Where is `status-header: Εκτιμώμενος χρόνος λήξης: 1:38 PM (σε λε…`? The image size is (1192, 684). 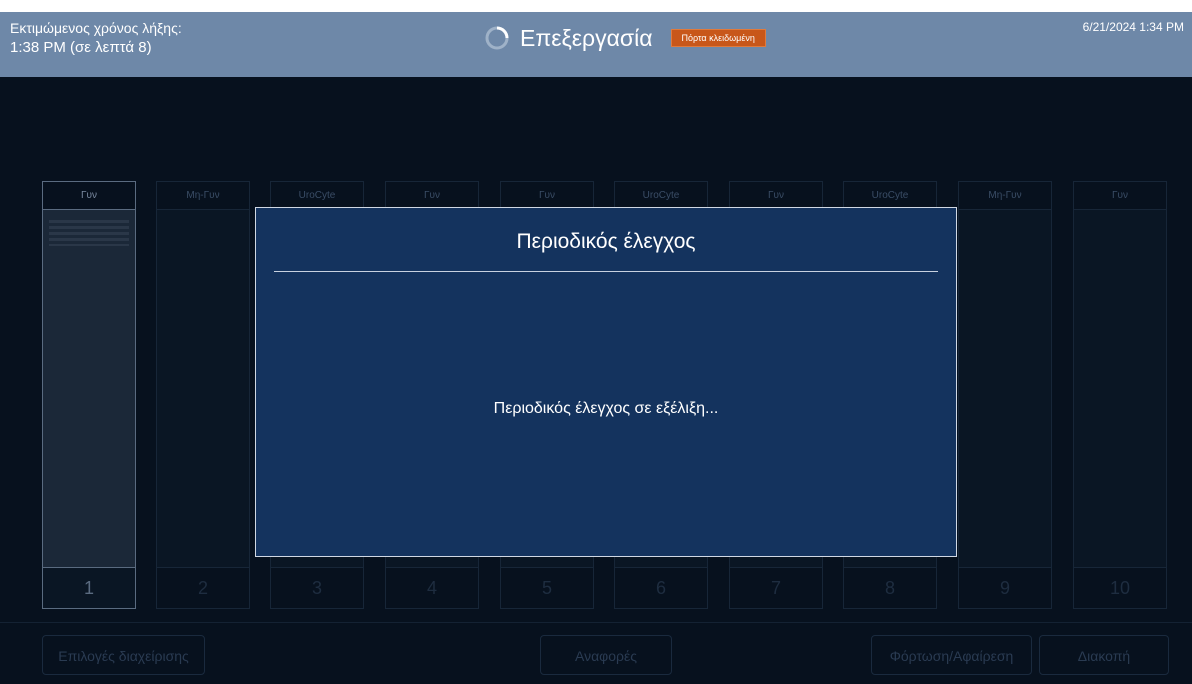 status-header: Εκτιμώμενος χρόνος λήξης: 1:38 PM (σε λε… is located at coordinates (596, 44).